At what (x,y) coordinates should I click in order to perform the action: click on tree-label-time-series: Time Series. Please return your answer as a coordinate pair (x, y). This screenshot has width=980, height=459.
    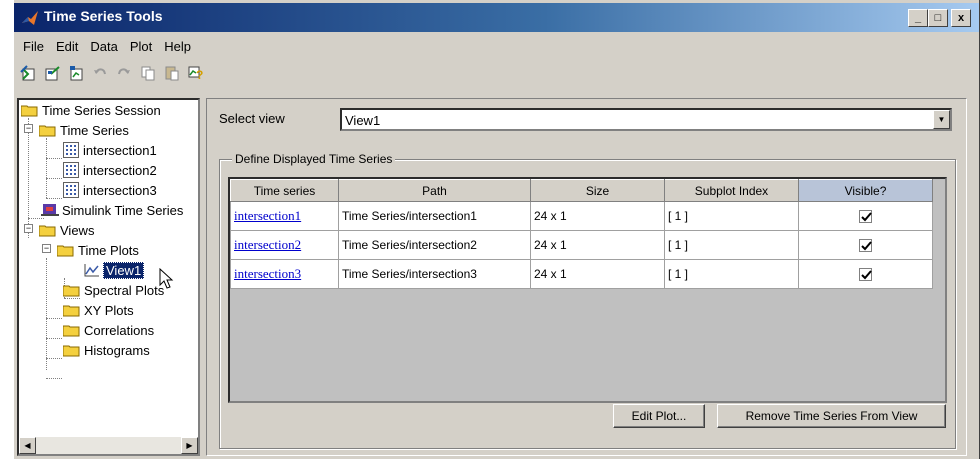
    Looking at the image, I should click on (94, 130).